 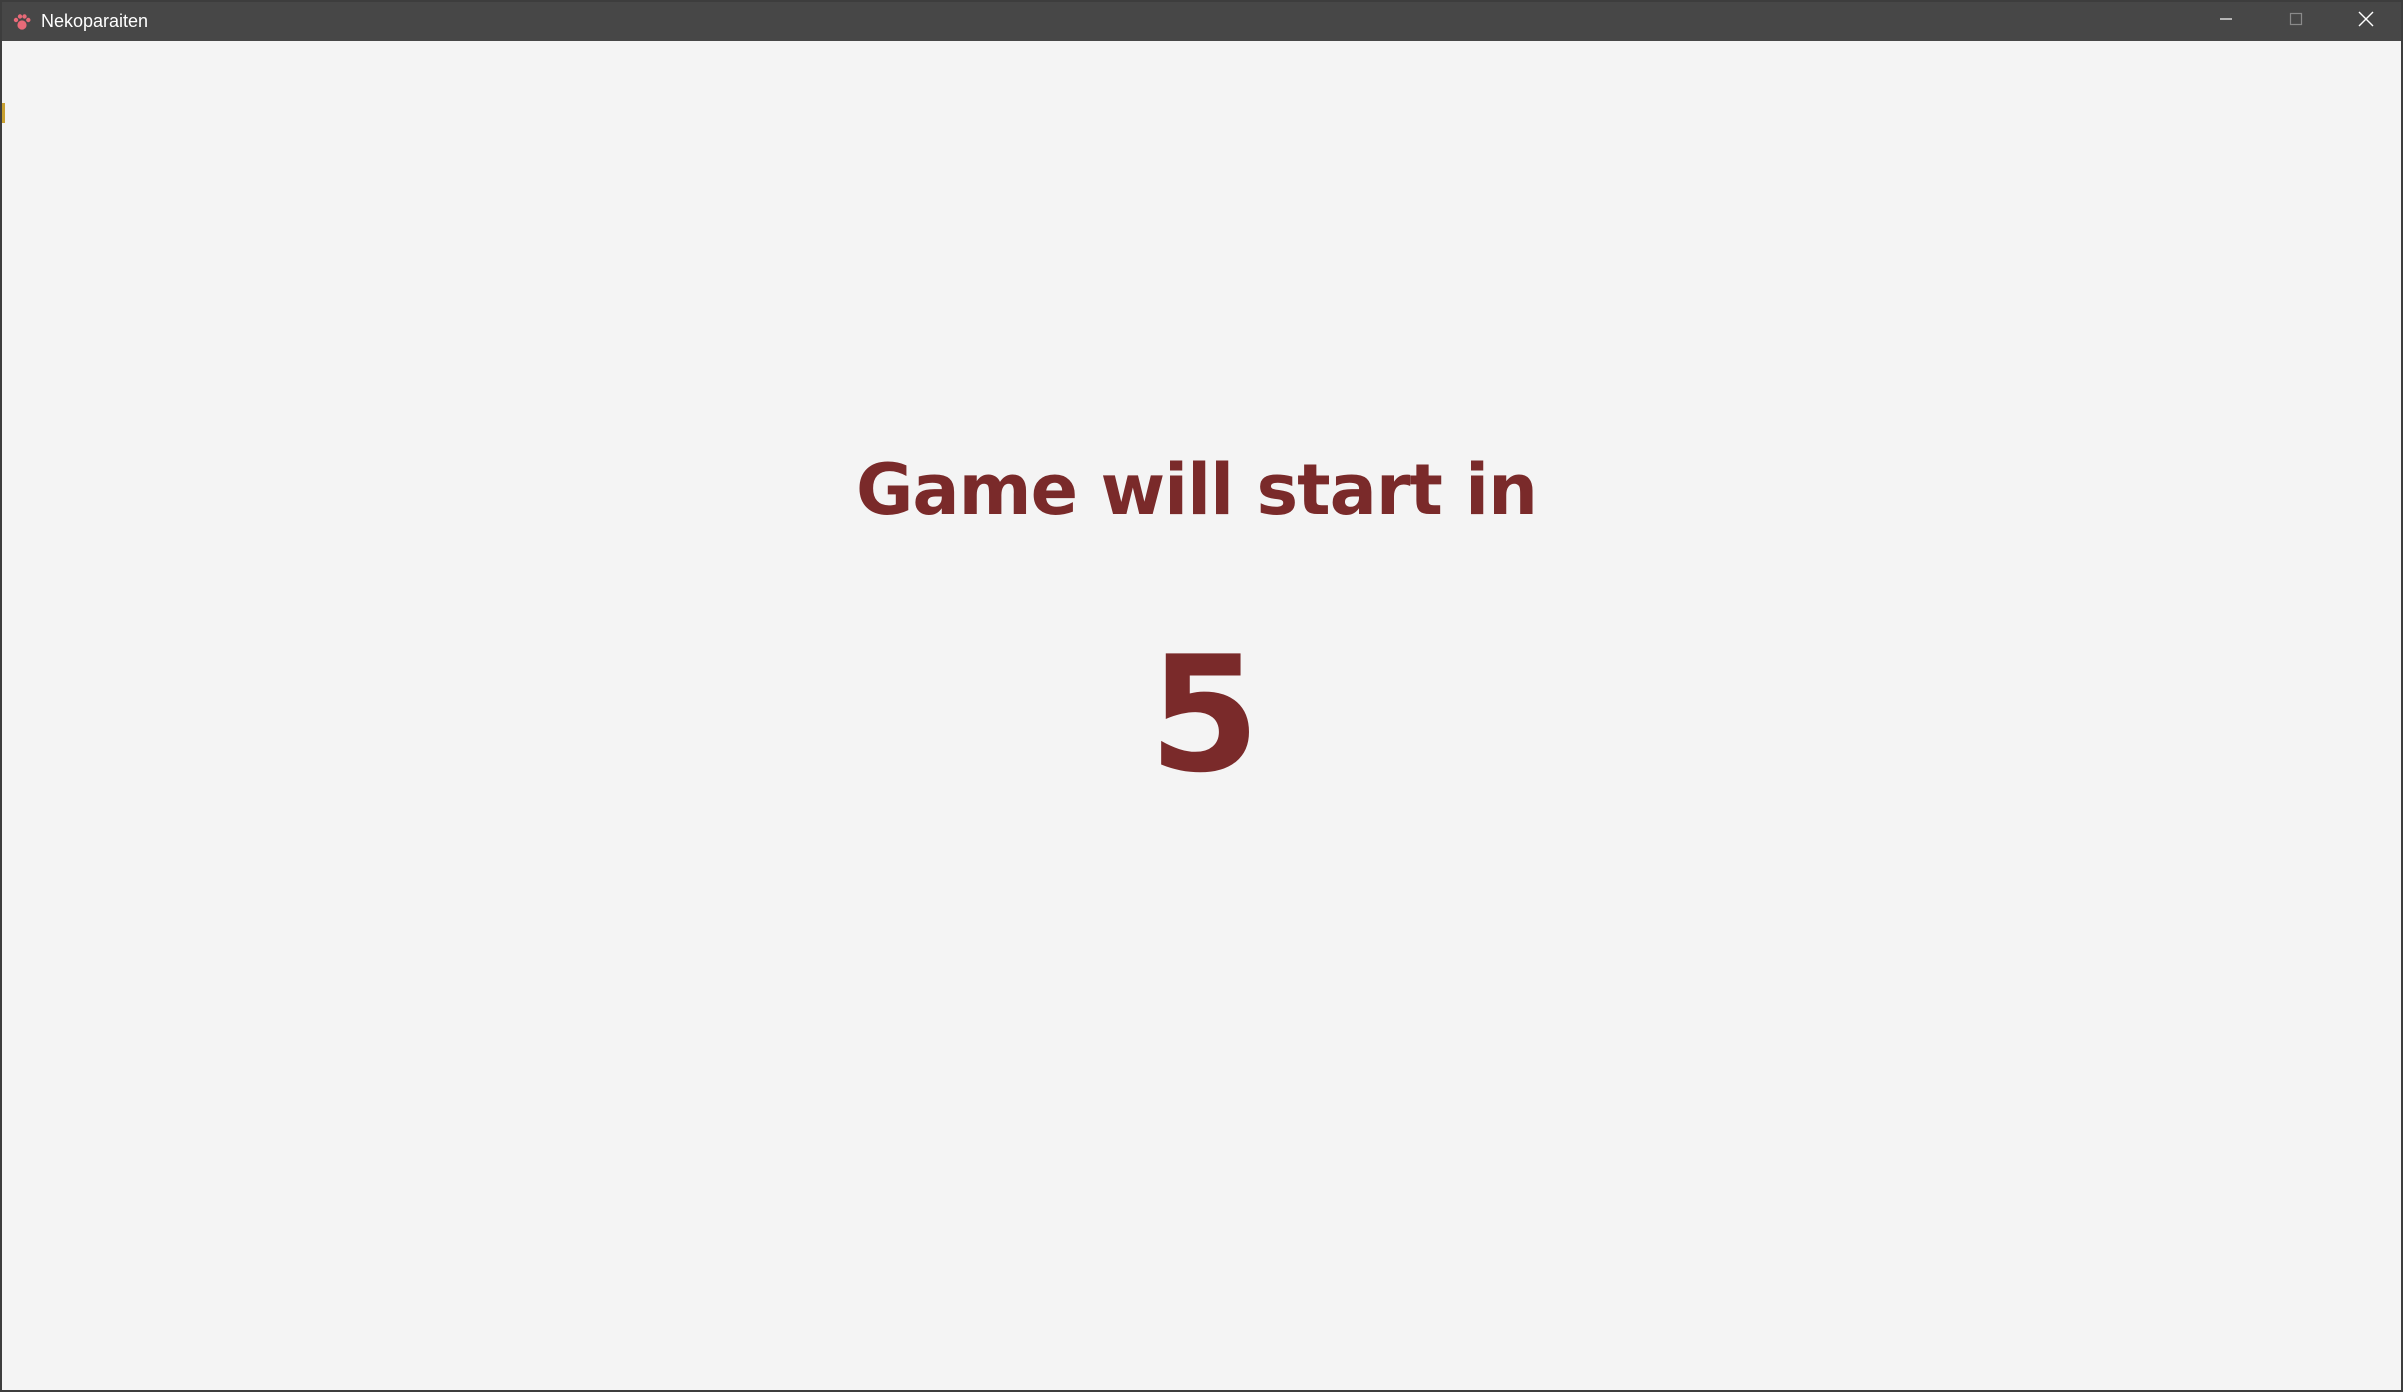 I want to click on background-window-edge, so click(x=3, y=113).